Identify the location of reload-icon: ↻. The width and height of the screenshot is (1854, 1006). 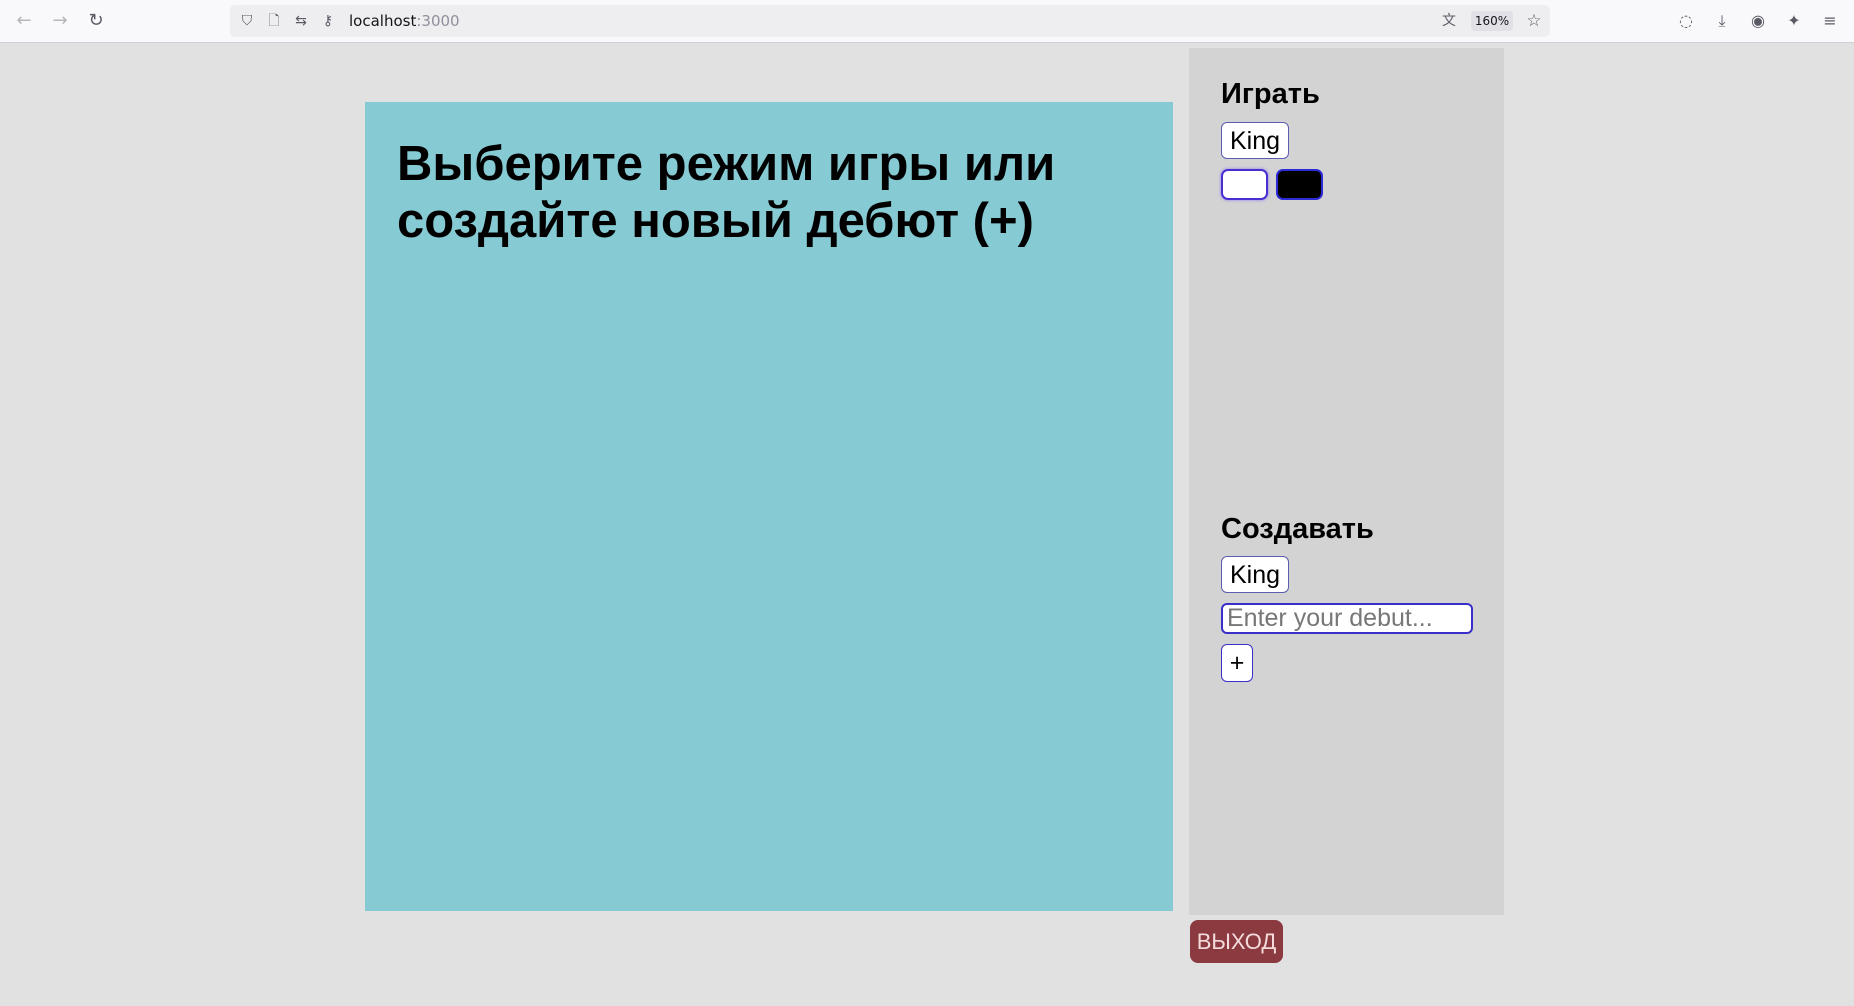
(96, 21).